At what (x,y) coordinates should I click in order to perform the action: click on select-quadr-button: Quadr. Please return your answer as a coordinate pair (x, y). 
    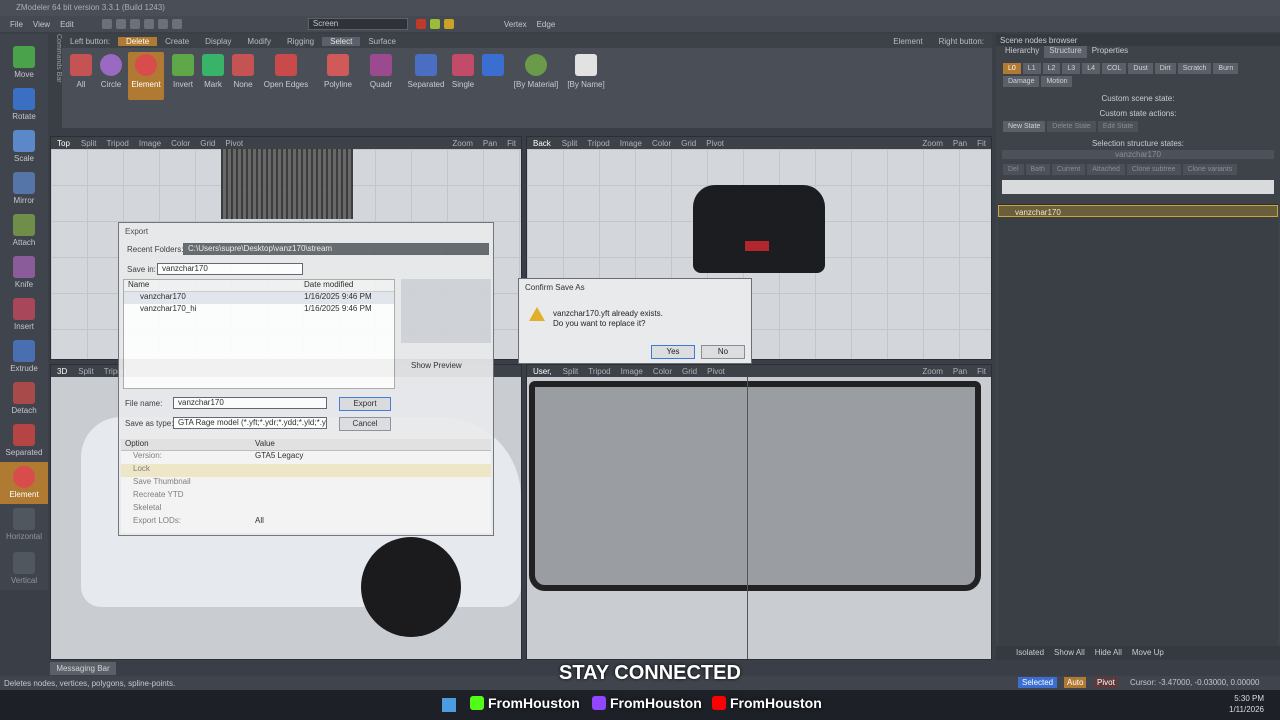
    Looking at the image, I should click on (381, 76).